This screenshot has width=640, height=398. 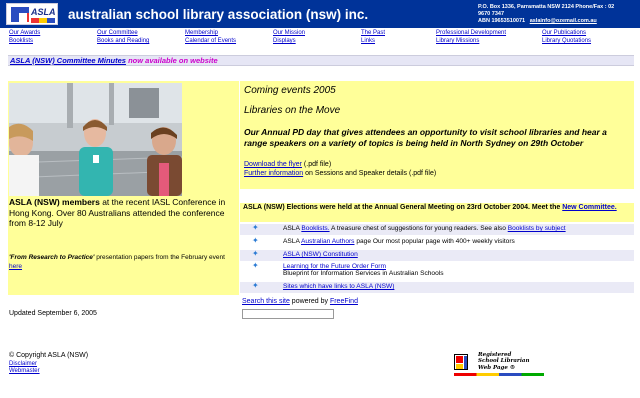 I want to click on badge-text: Registered School Librarian Web Page ®, so click(x=503, y=361).